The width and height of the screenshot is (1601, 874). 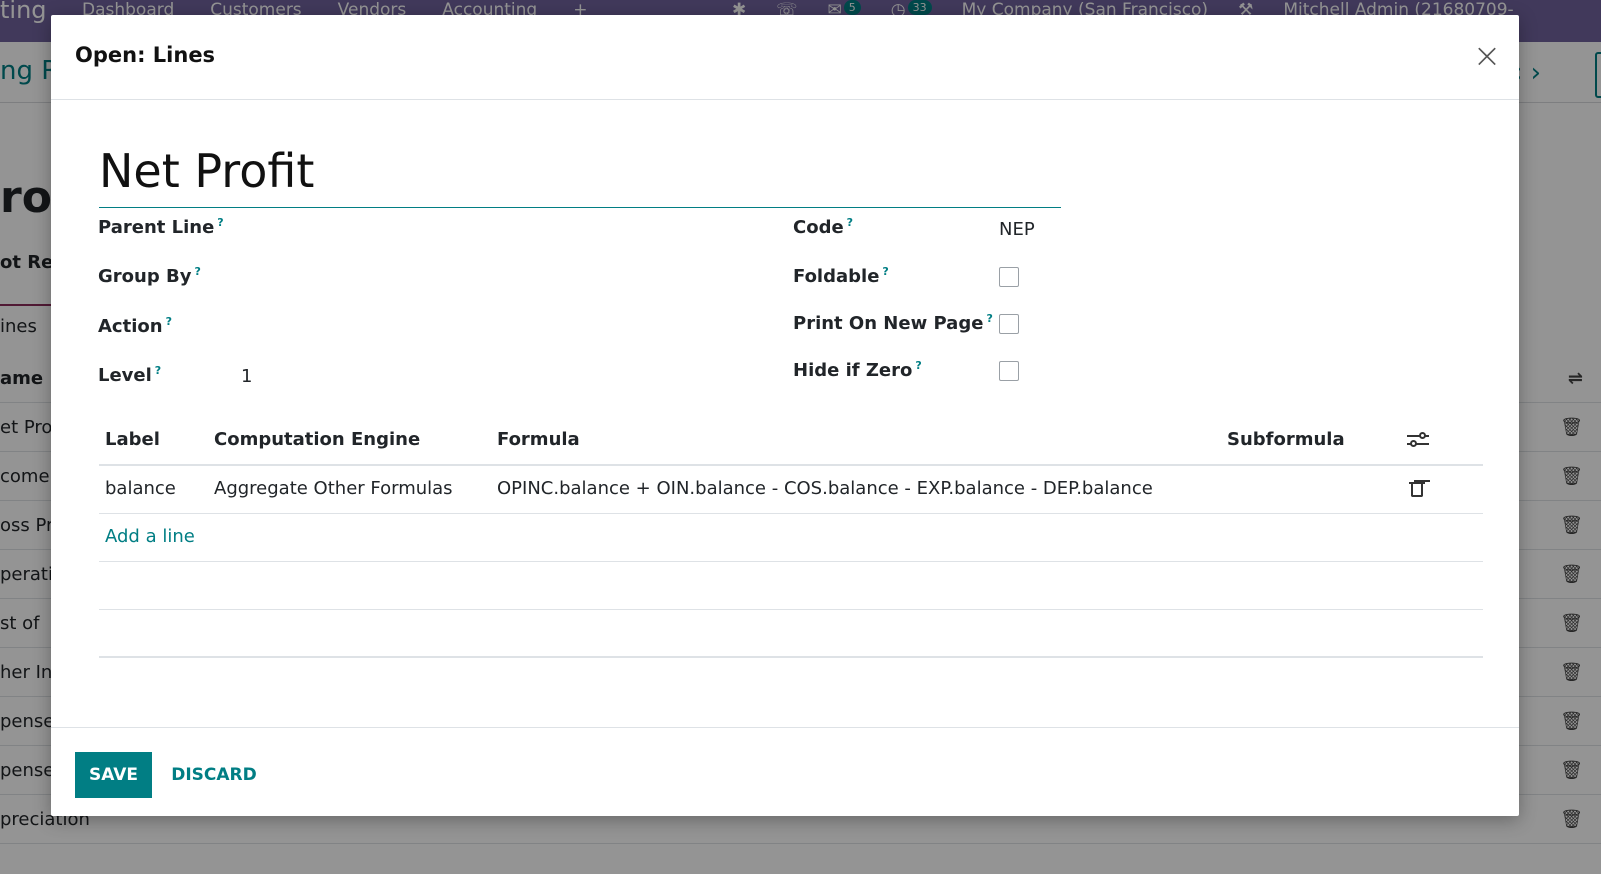 I want to click on dialog-header: Open: Lines ×, so click(x=785, y=57).